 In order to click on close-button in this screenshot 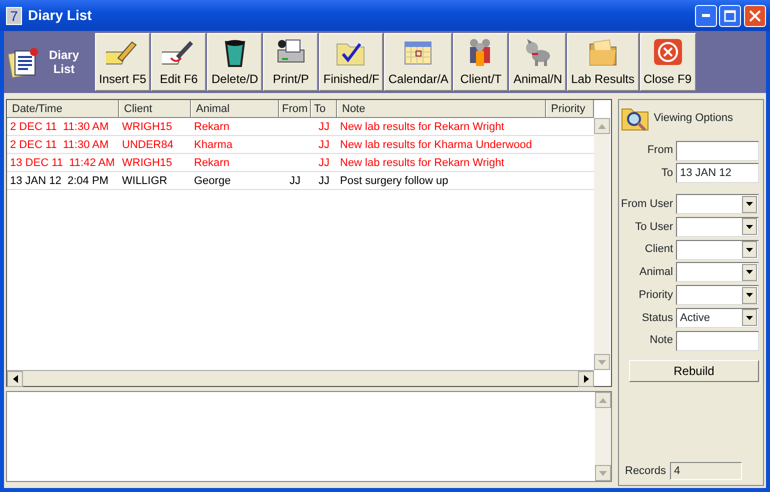, I will do `click(755, 15)`.